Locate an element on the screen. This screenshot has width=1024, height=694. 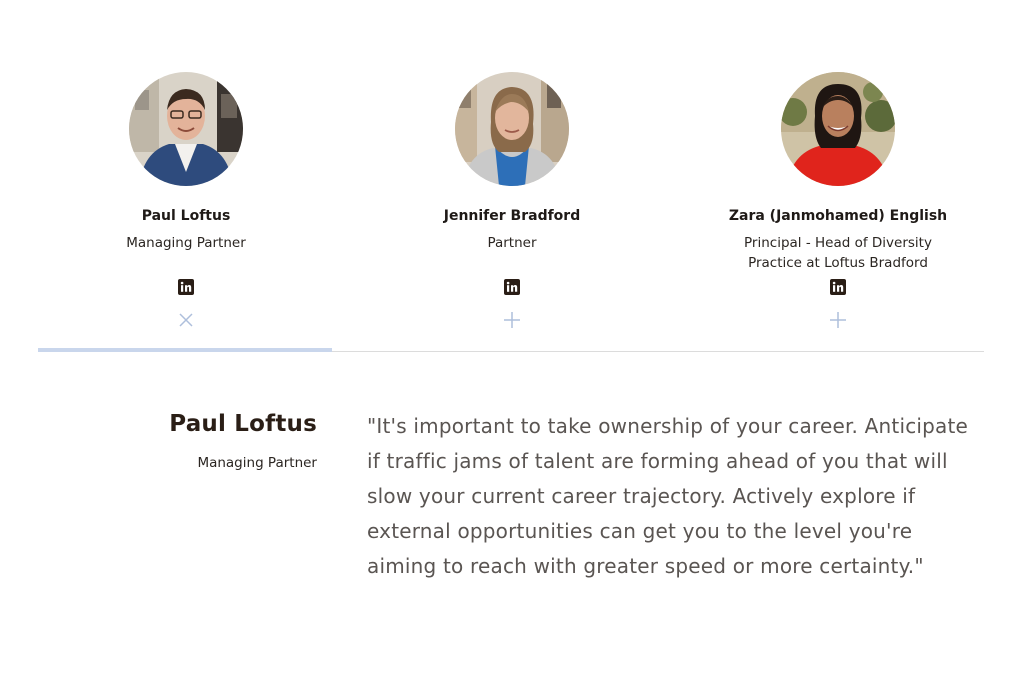
active-tab-indicator is located at coordinates (185, 350).